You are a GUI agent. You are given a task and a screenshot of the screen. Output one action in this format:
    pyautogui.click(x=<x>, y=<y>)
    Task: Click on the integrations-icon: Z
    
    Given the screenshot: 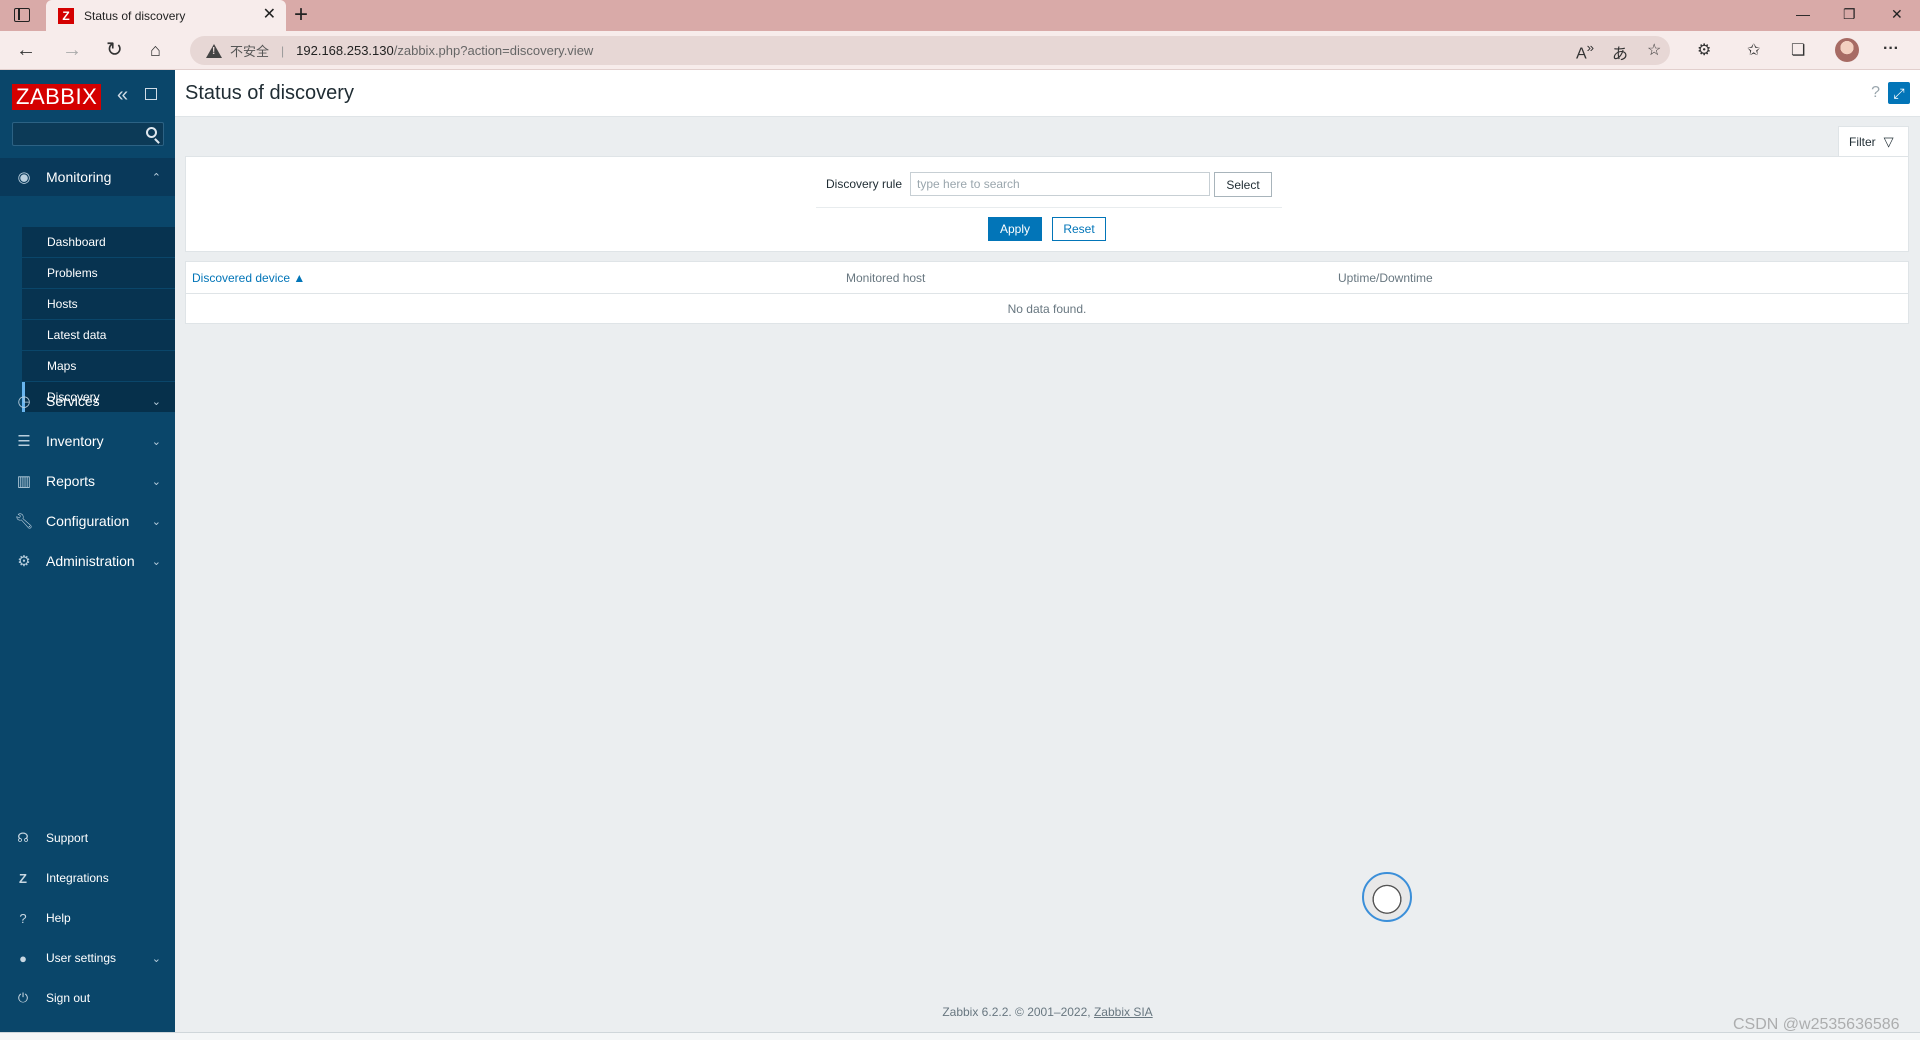 What is the action you would take?
    pyautogui.click(x=23, y=878)
    